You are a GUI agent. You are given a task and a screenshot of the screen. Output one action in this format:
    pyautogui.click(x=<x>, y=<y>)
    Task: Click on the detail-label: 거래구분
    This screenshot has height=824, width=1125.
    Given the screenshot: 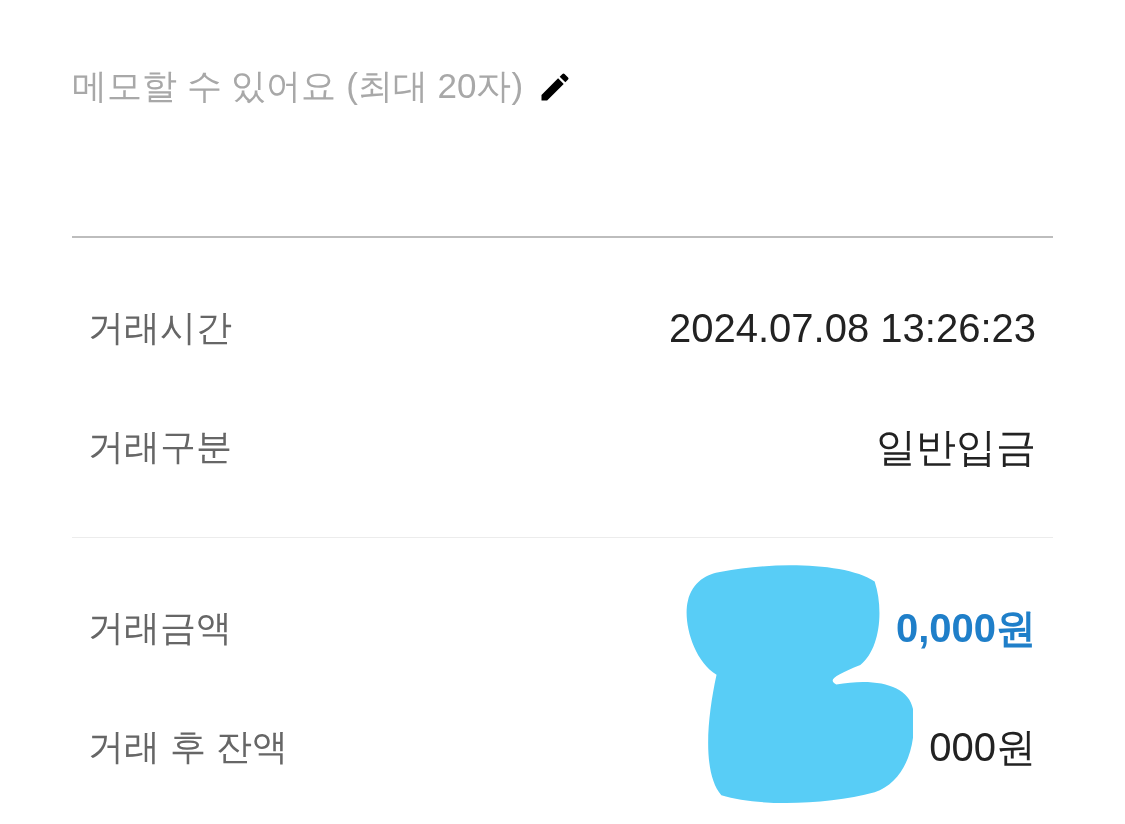 What is the action you would take?
    pyautogui.click(x=160, y=446)
    